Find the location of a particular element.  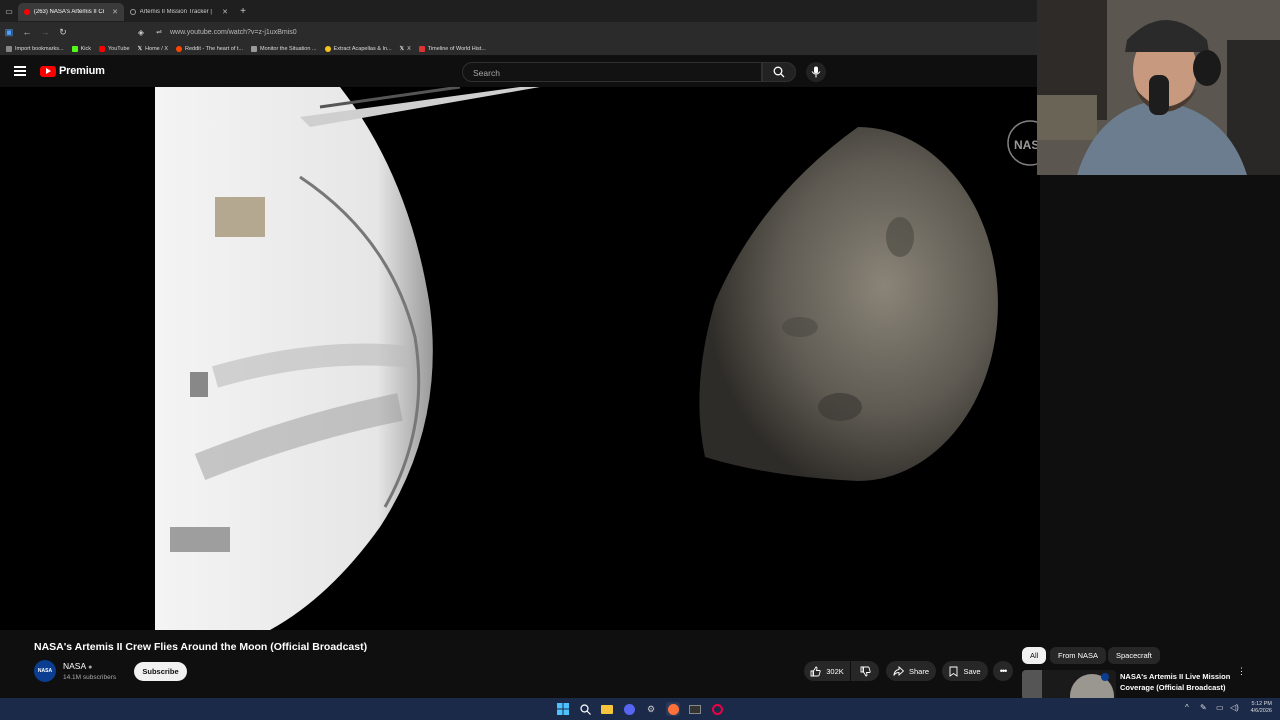

bookmark-x: 𝕏X is located at coordinates (405, 49).